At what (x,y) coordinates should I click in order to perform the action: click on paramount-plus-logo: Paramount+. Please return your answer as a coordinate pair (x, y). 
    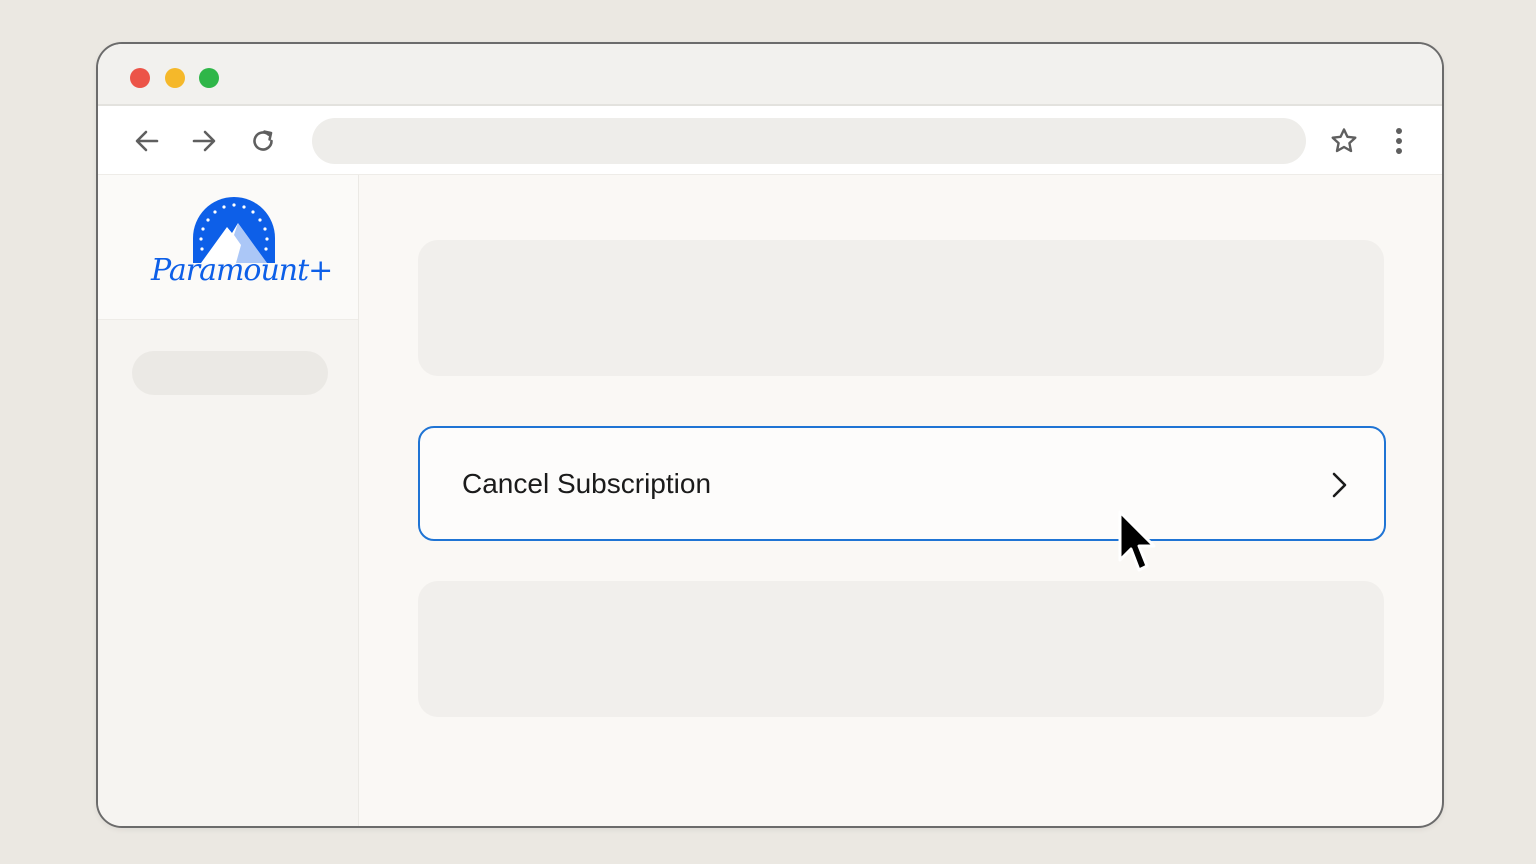
    Looking at the image, I should click on (228, 247).